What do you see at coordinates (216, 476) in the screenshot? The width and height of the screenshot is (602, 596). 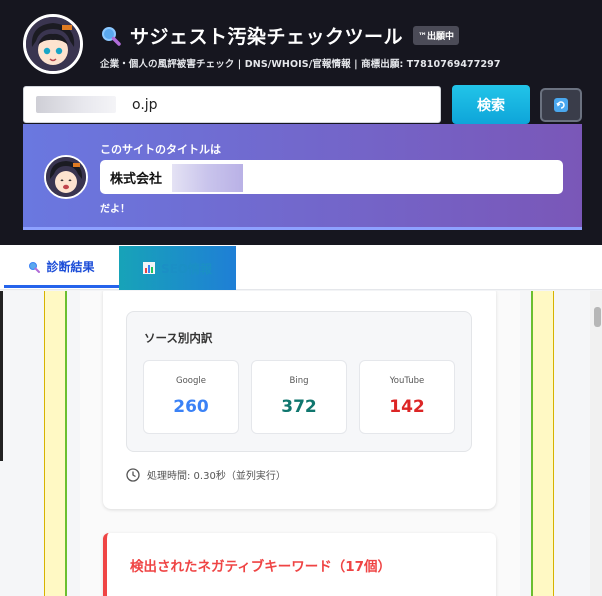 I see `processing-time-text: 処理時間: 0.30秒（並列実行）` at bounding box center [216, 476].